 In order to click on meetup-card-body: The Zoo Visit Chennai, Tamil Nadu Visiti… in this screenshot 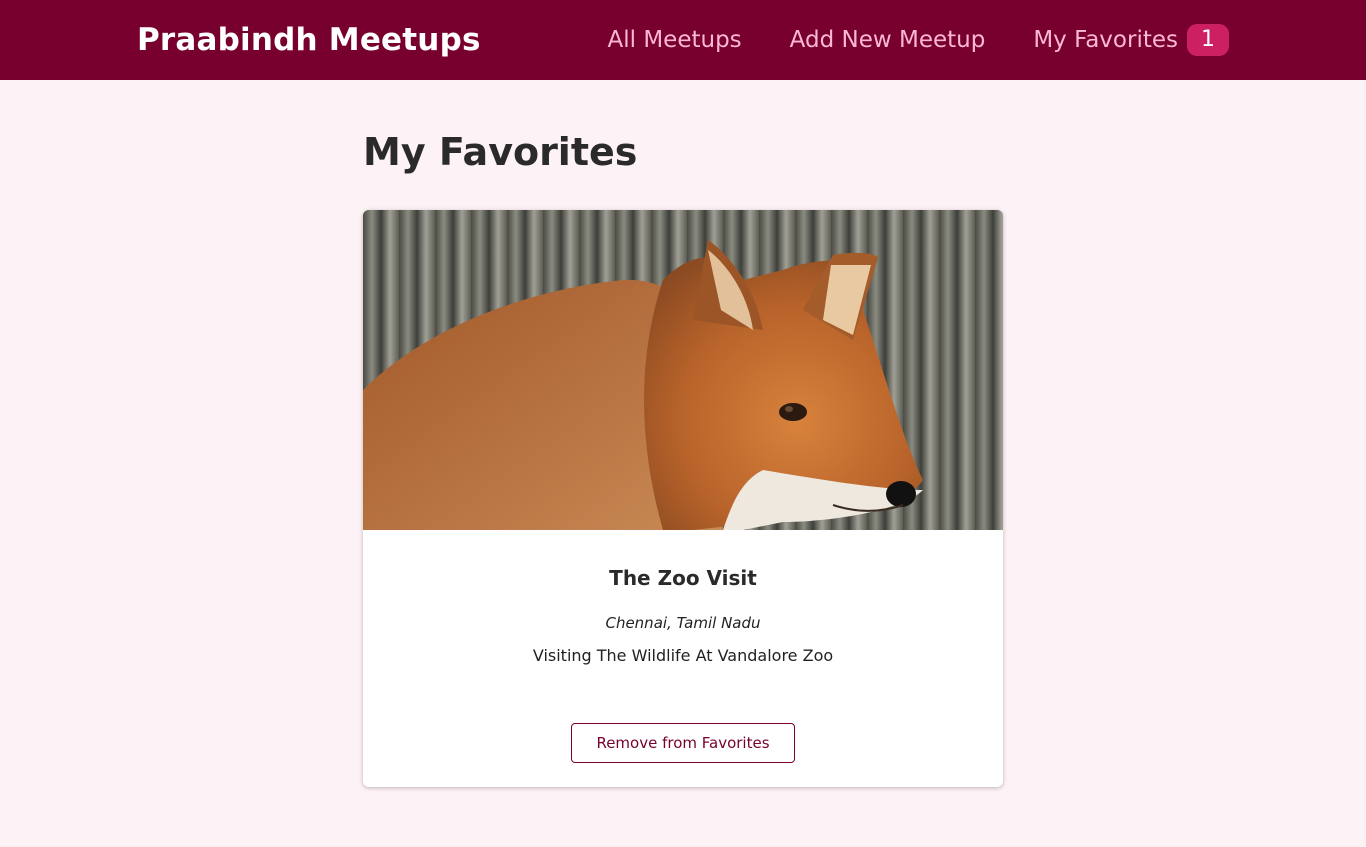, I will do `click(683, 658)`.